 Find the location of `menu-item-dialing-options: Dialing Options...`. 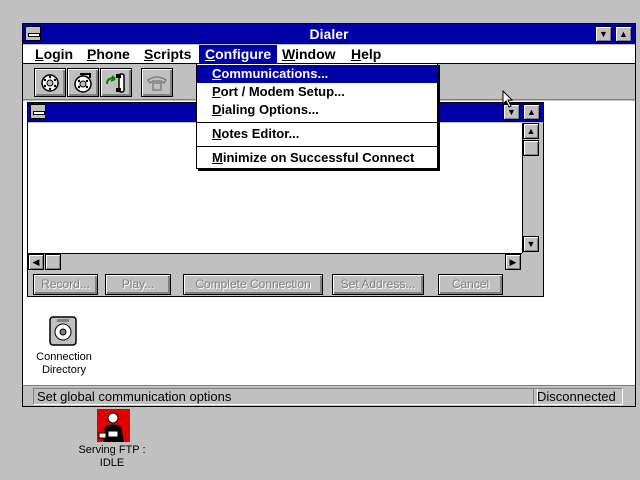

menu-item-dialing-options: Dialing Options... is located at coordinates (317, 110).